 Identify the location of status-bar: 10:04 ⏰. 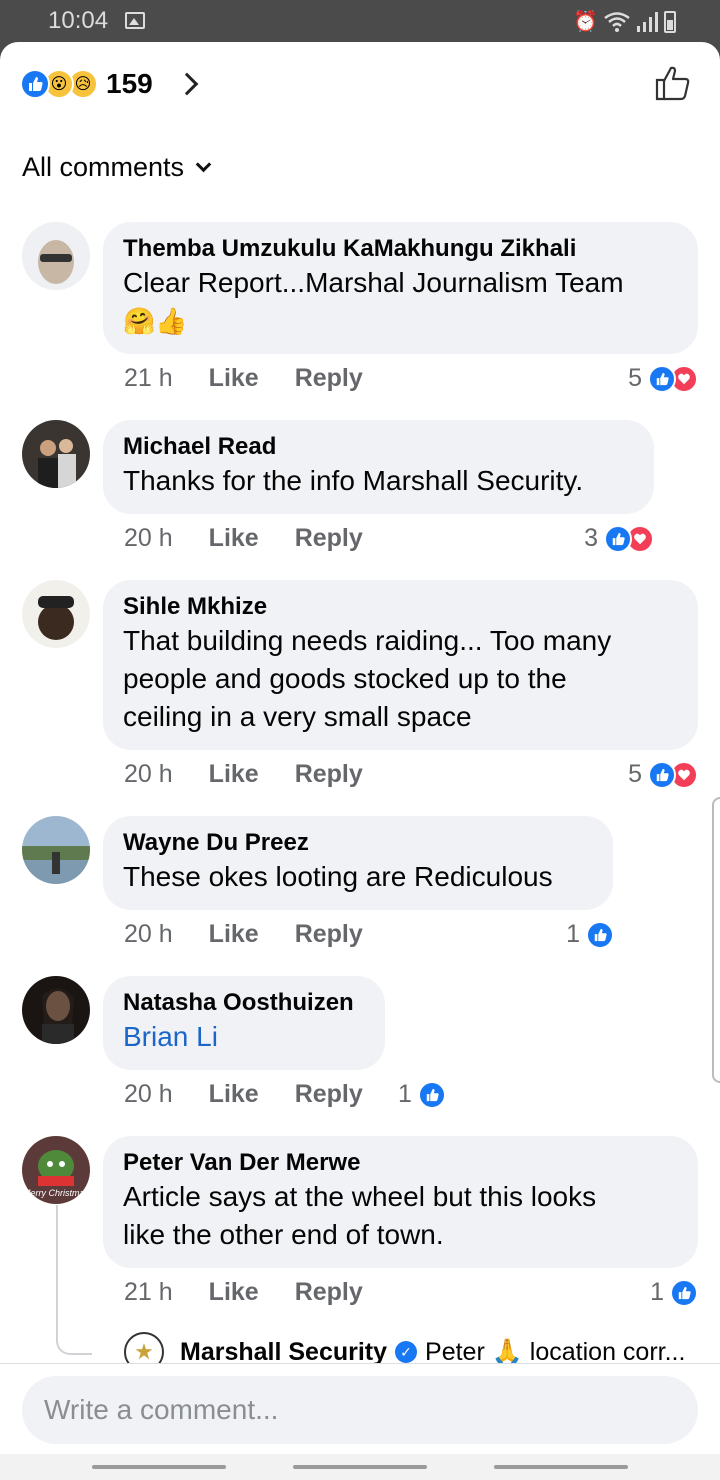
(360, 21).